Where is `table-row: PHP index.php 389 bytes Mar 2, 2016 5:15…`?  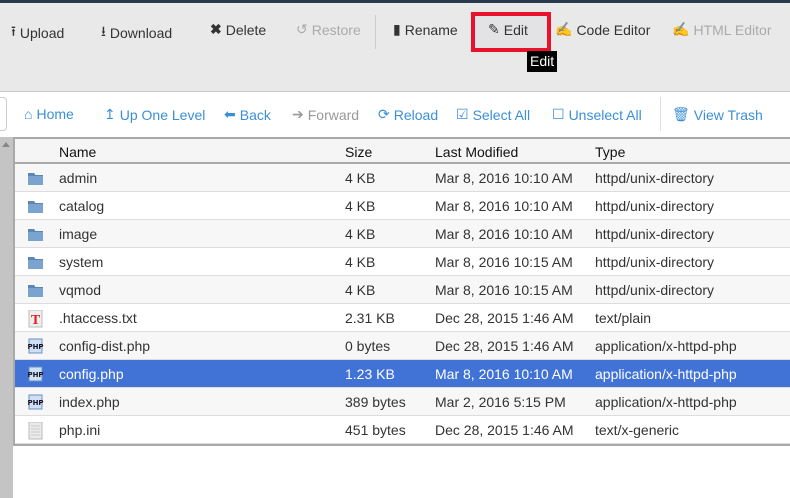 table-row: PHP index.php 389 bytes Mar 2, 2016 5:15… is located at coordinates (402, 402).